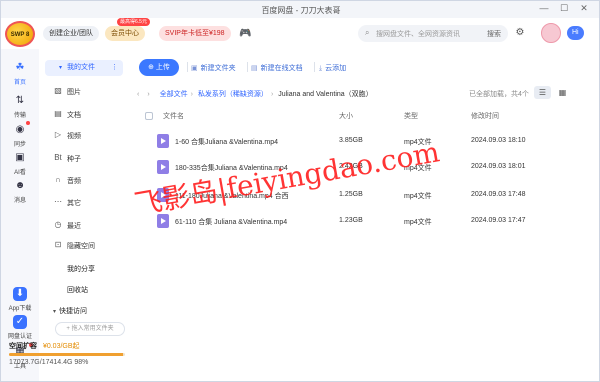 This screenshot has width=600, height=382. Describe the element at coordinates (81, 246) in the screenshot. I see `sidebar-item-label: 隐藏空间` at that location.